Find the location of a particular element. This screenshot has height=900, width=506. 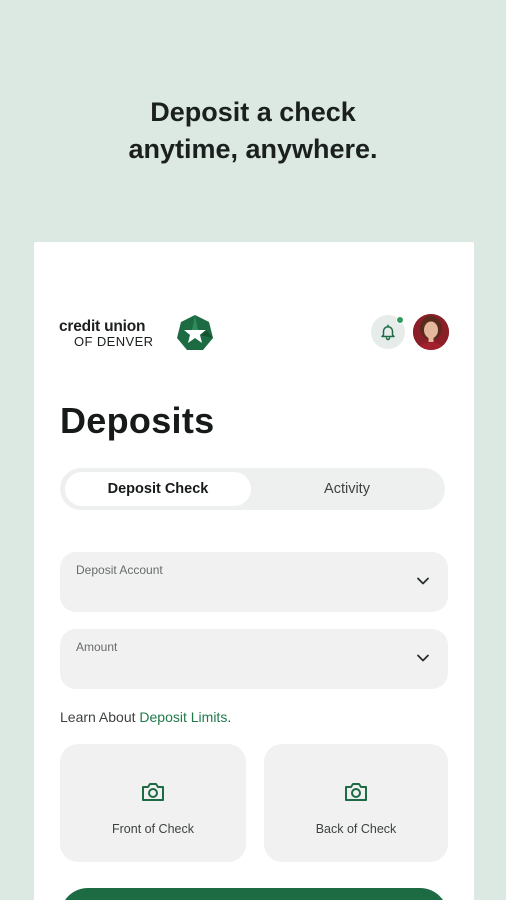

deposit-limits-link: Deposit Limits is located at coordinates (183, 717).